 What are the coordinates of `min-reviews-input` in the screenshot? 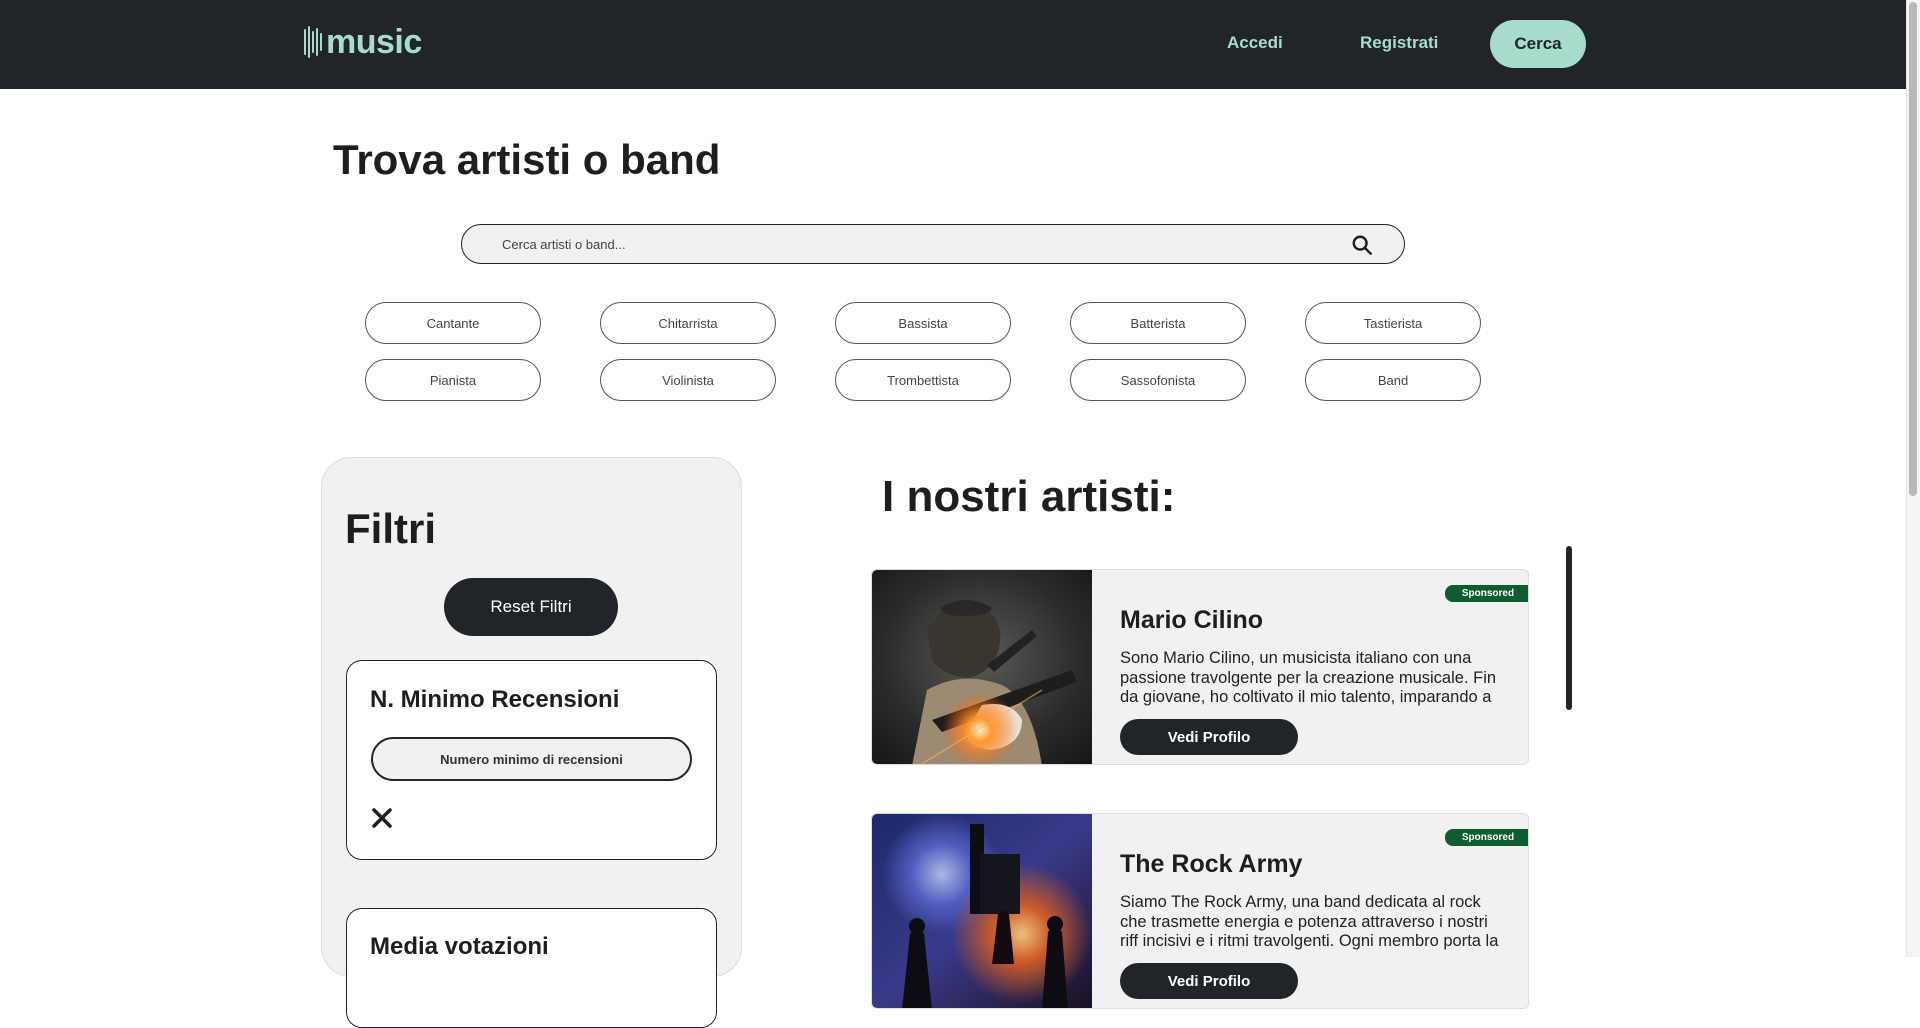 It's located at (531, 759).